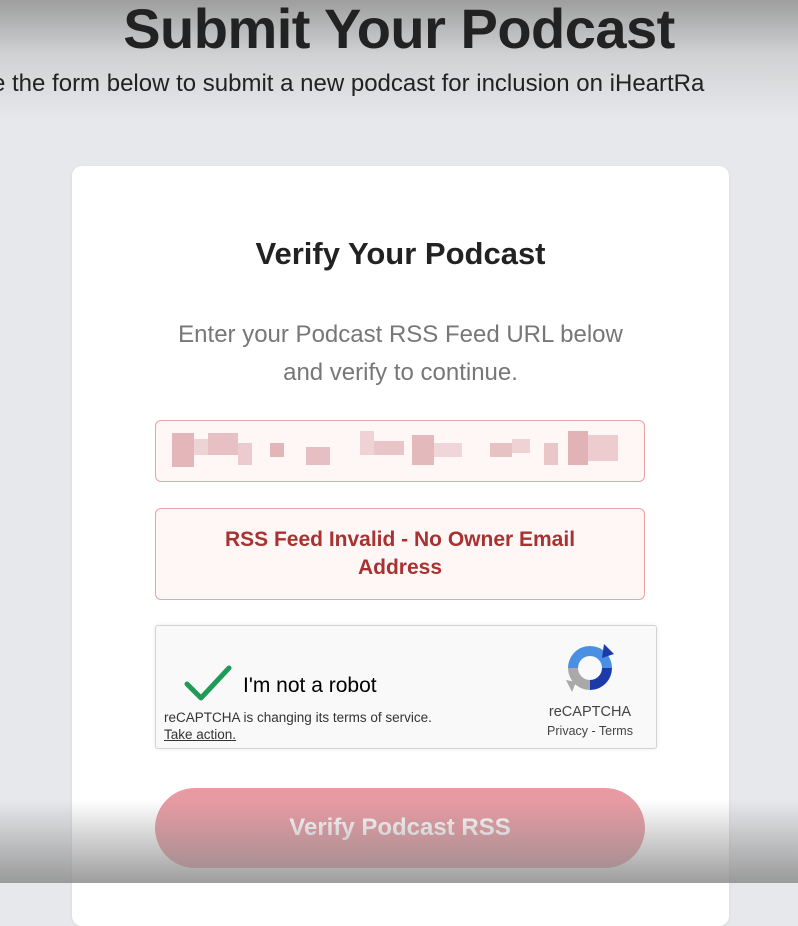 This screenshot has width=798, height=926. What do you see at coordinates (590, 668) in the screenshot?
I see `recaptcha-logo-icon` at bounding box center [590, 668].